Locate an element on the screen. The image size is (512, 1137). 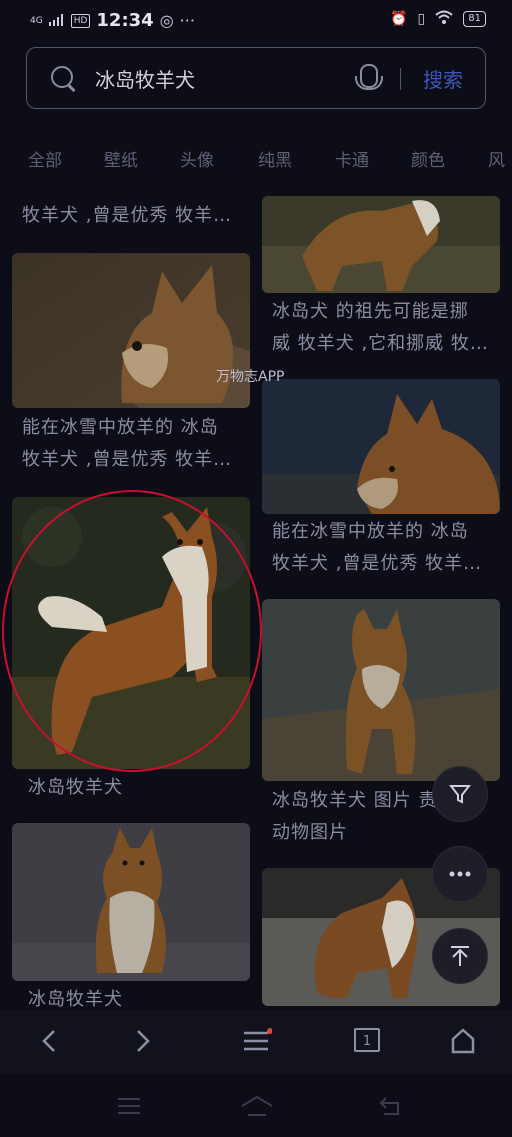
system-nav is located at coordinates (256, 1105).